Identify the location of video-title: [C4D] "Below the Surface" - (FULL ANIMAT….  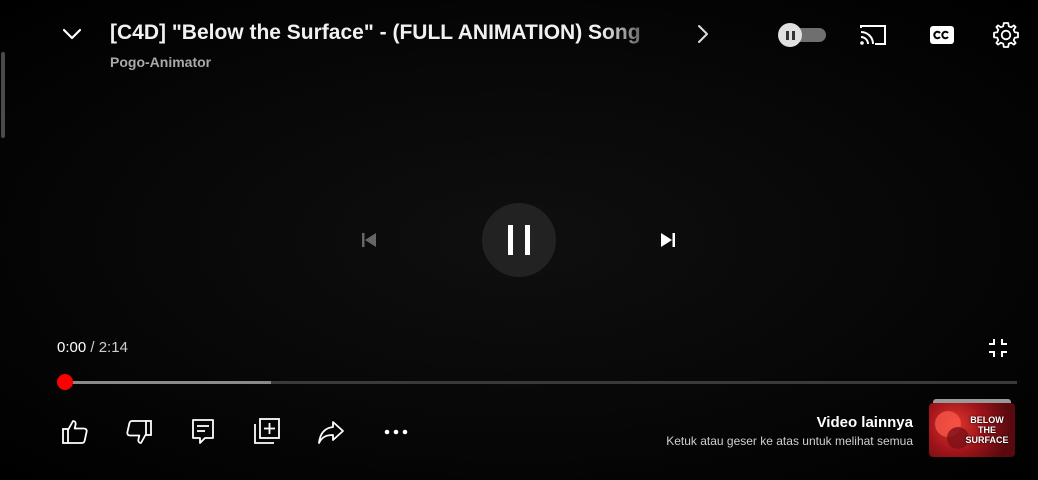
(389, 33).